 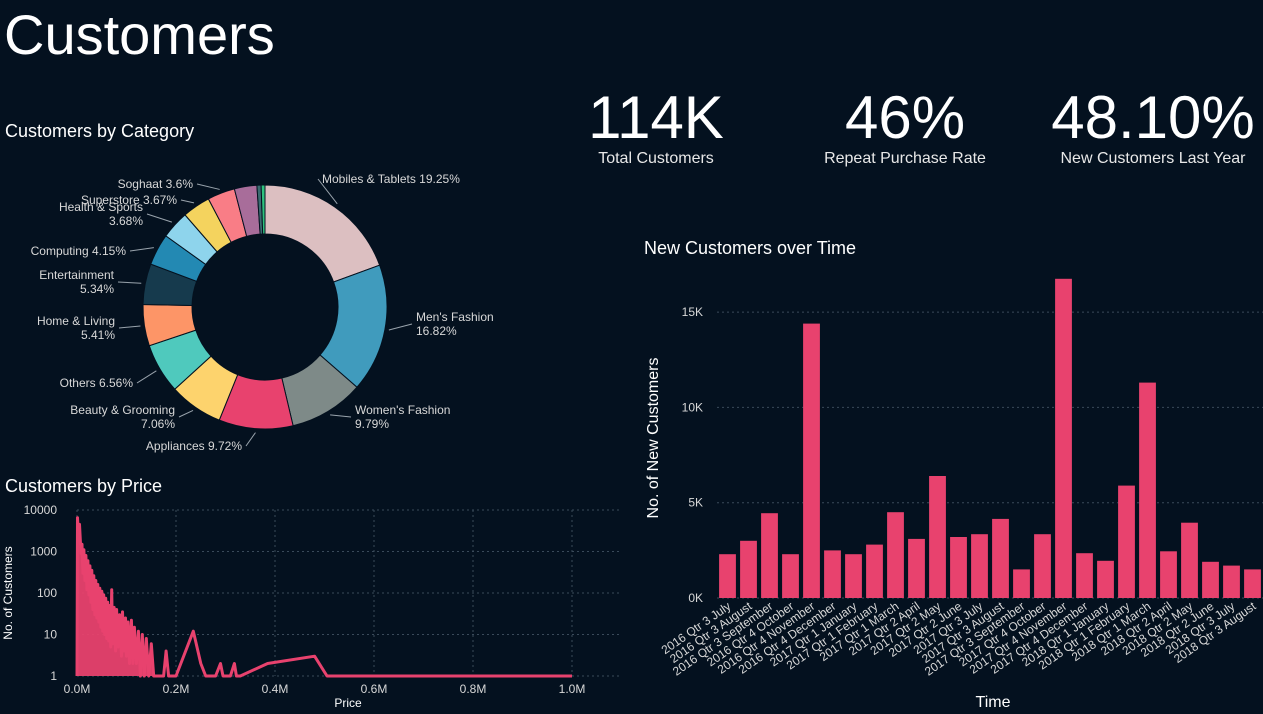 I want to click on y-tick-label: 10000, so click(x=41, y=510).